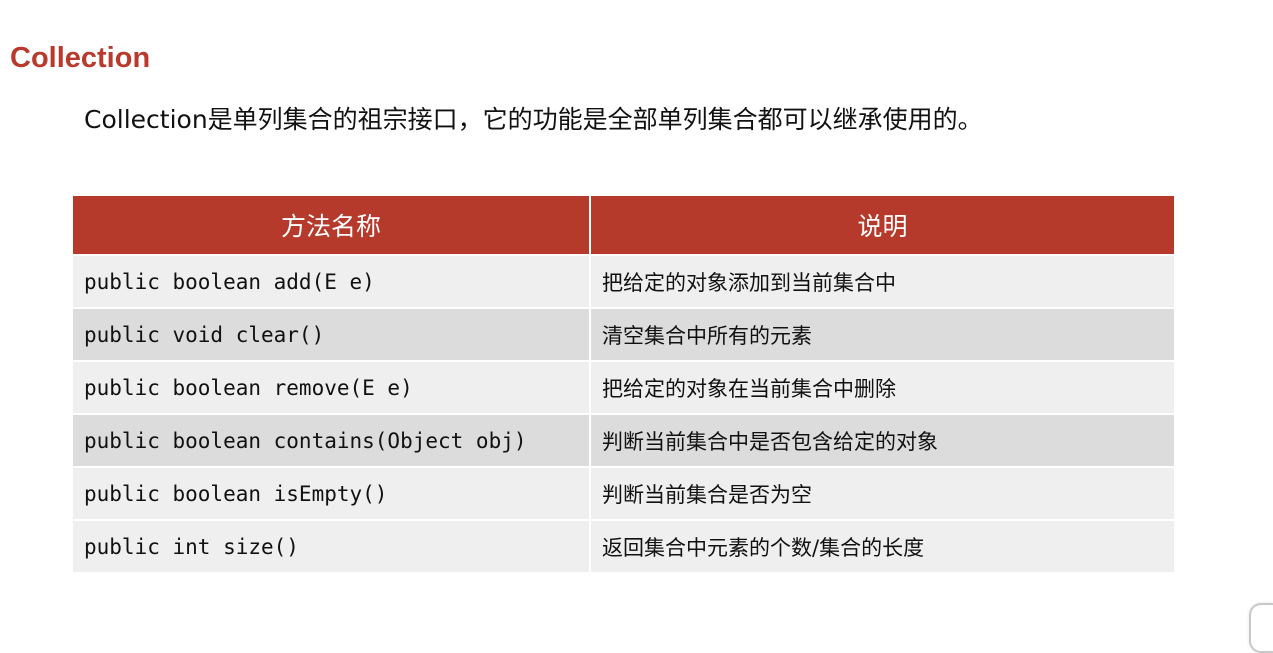  What do you see at coordinates (882, 333) in the screenshot?
I see `description-cell: 清空集合中所有的元素` at bounding box center [882, 333].